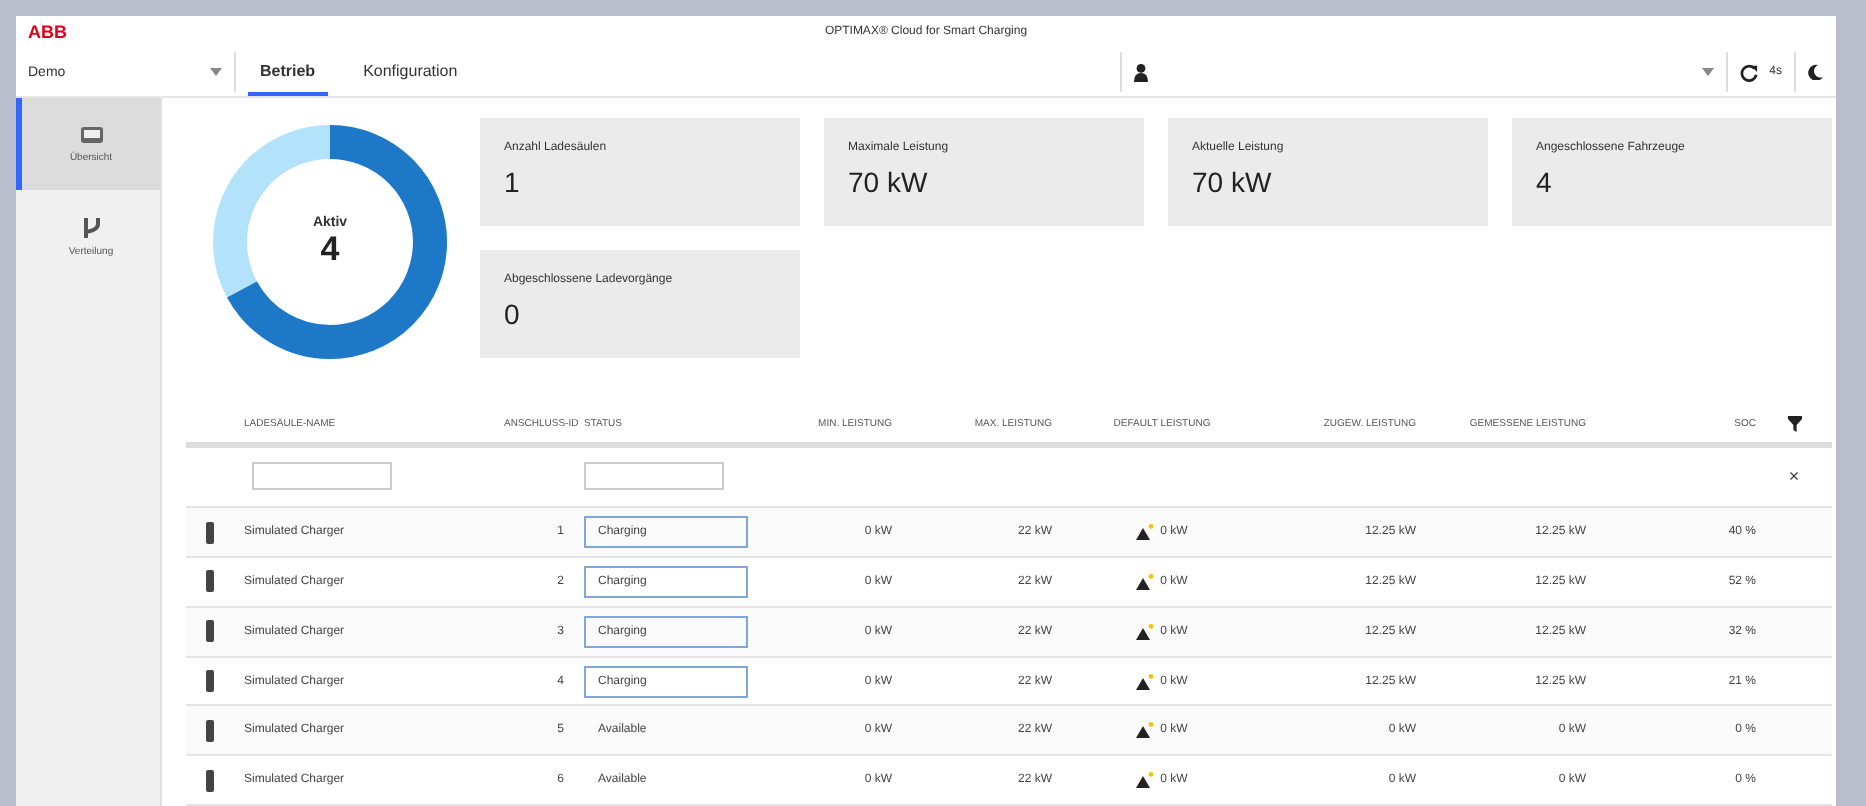 This screenshot has width=1866, height=806. What do you see at coordinates (330, 249) in the screenshot?
I see `donut-value: 4` at bounding box center [330, 249].